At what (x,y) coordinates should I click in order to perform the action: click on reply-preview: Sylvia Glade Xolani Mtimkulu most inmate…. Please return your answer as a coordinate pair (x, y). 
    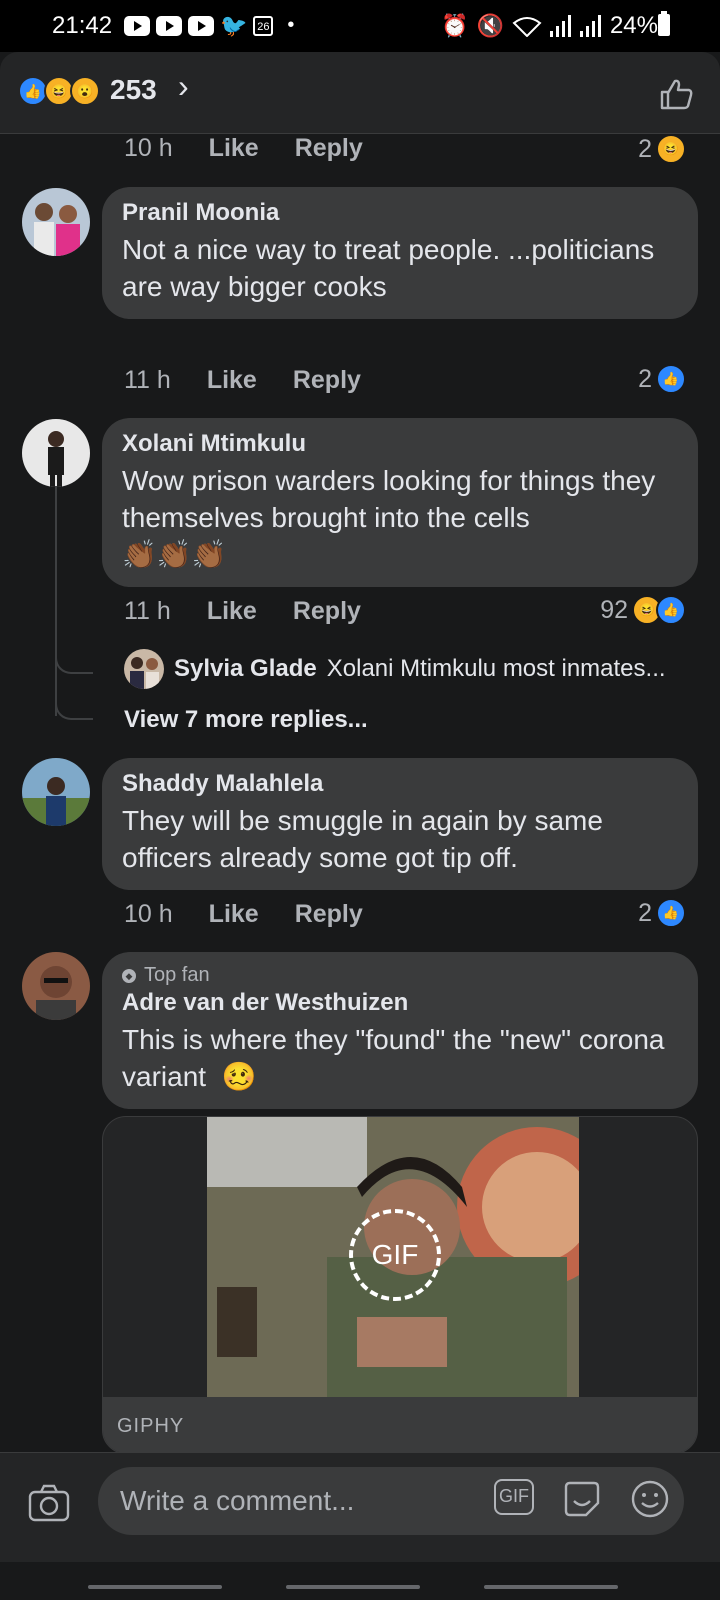
    Looking at the image, I should click on (395, 669).